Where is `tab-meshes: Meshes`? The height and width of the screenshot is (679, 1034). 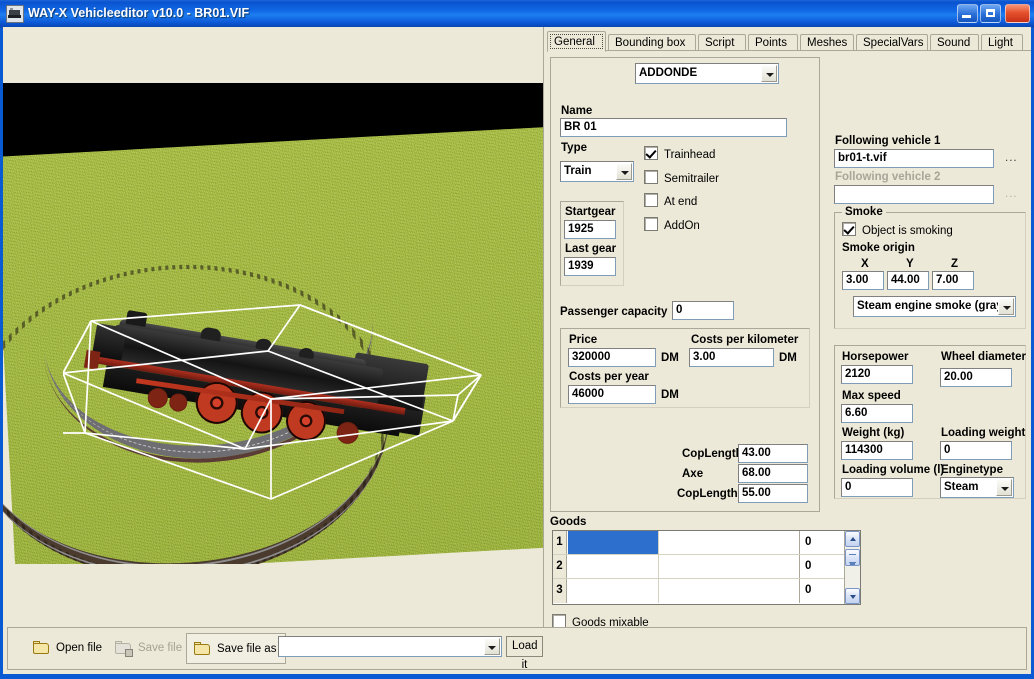
tab-meshes: Meshes is located at coordinates (827, 42).